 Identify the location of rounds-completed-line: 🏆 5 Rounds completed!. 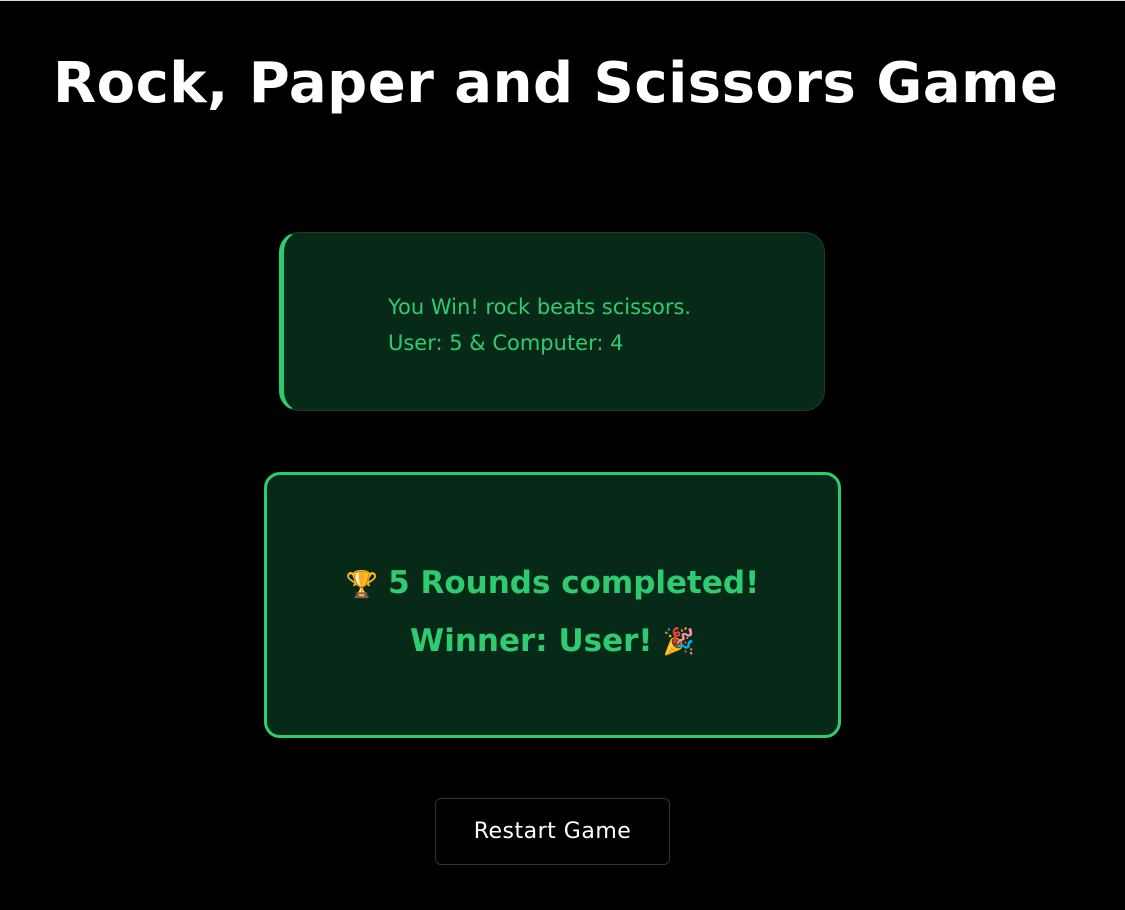
(552, 584).